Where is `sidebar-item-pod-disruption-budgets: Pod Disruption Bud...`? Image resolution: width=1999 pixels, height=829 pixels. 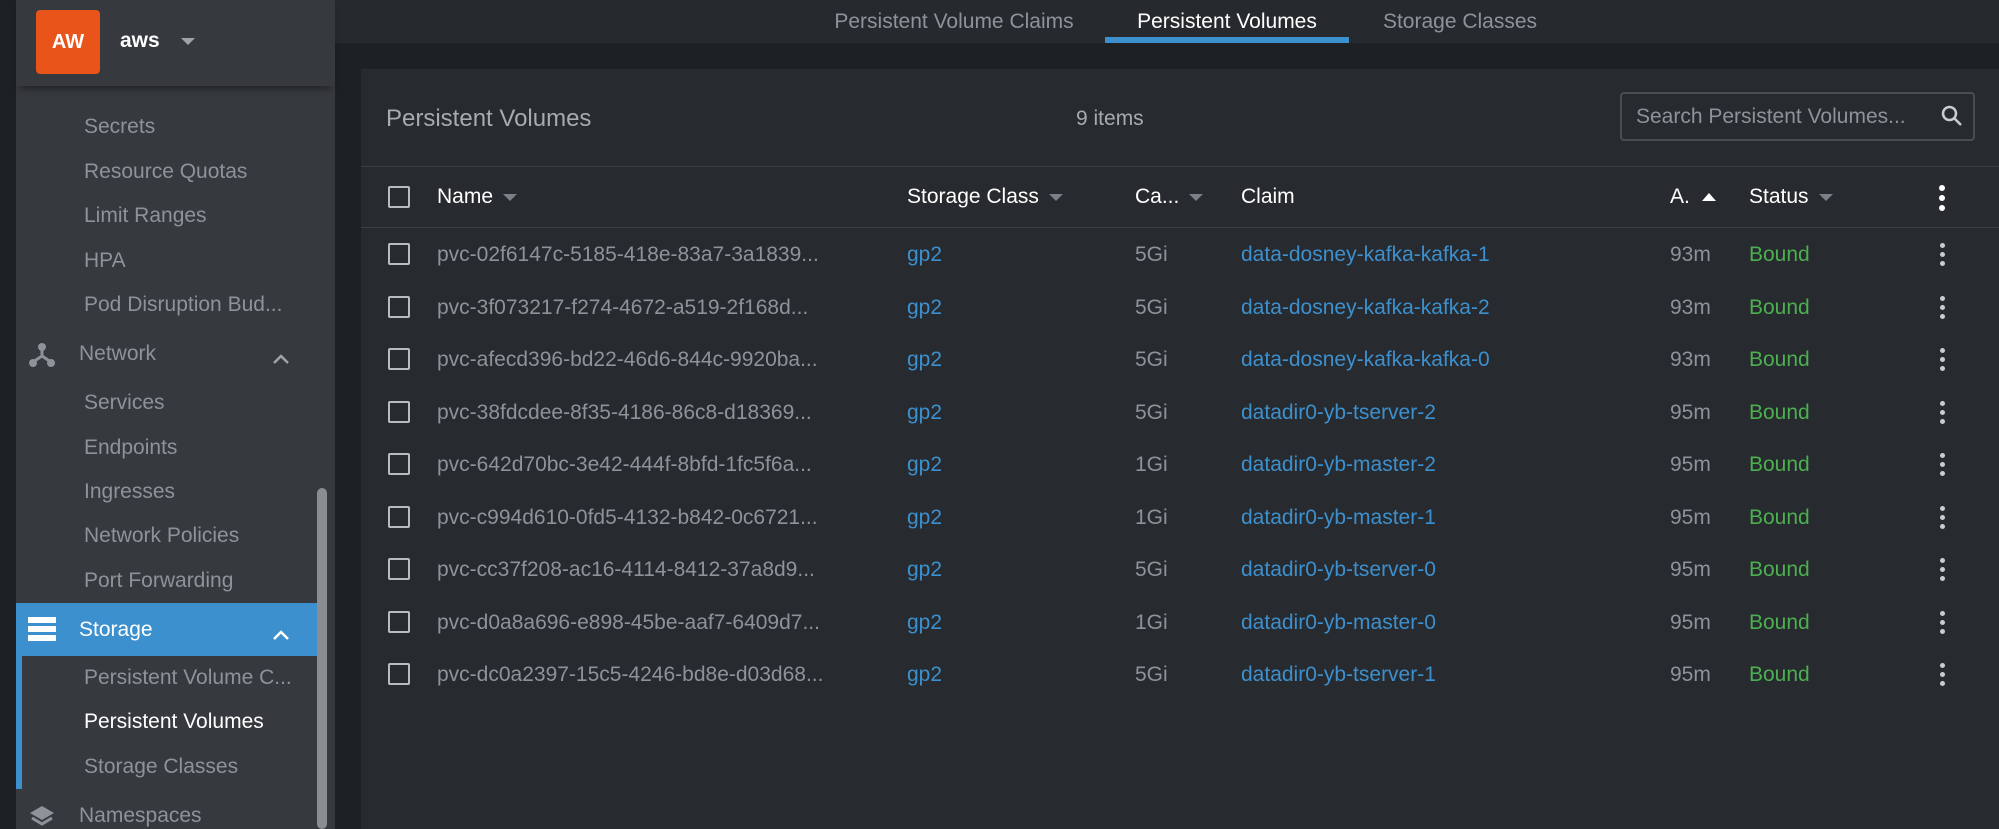
sidebar-item-pod-disruption-budgets: Pod Disruption Bud... is located at coordinates (167, 305).